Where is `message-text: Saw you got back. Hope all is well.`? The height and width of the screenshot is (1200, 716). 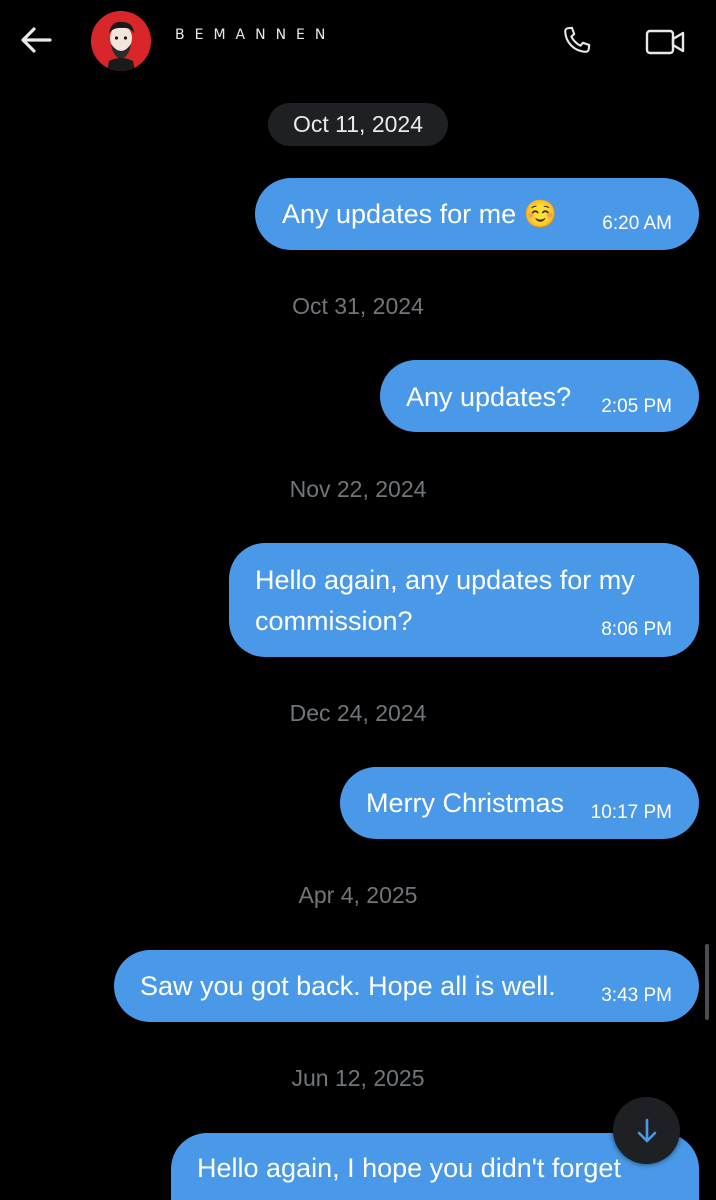 message-text: Saw you got back. Hope all is well. is located at coordinates (348, 986).